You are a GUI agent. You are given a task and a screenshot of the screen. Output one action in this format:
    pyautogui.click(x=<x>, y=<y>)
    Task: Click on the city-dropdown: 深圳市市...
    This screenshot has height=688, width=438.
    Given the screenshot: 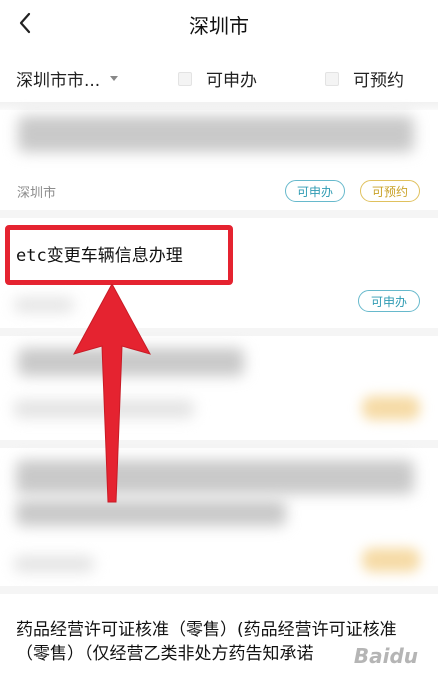 What is the action you would take?
    pyautogui.click(x=67, y=78)
    